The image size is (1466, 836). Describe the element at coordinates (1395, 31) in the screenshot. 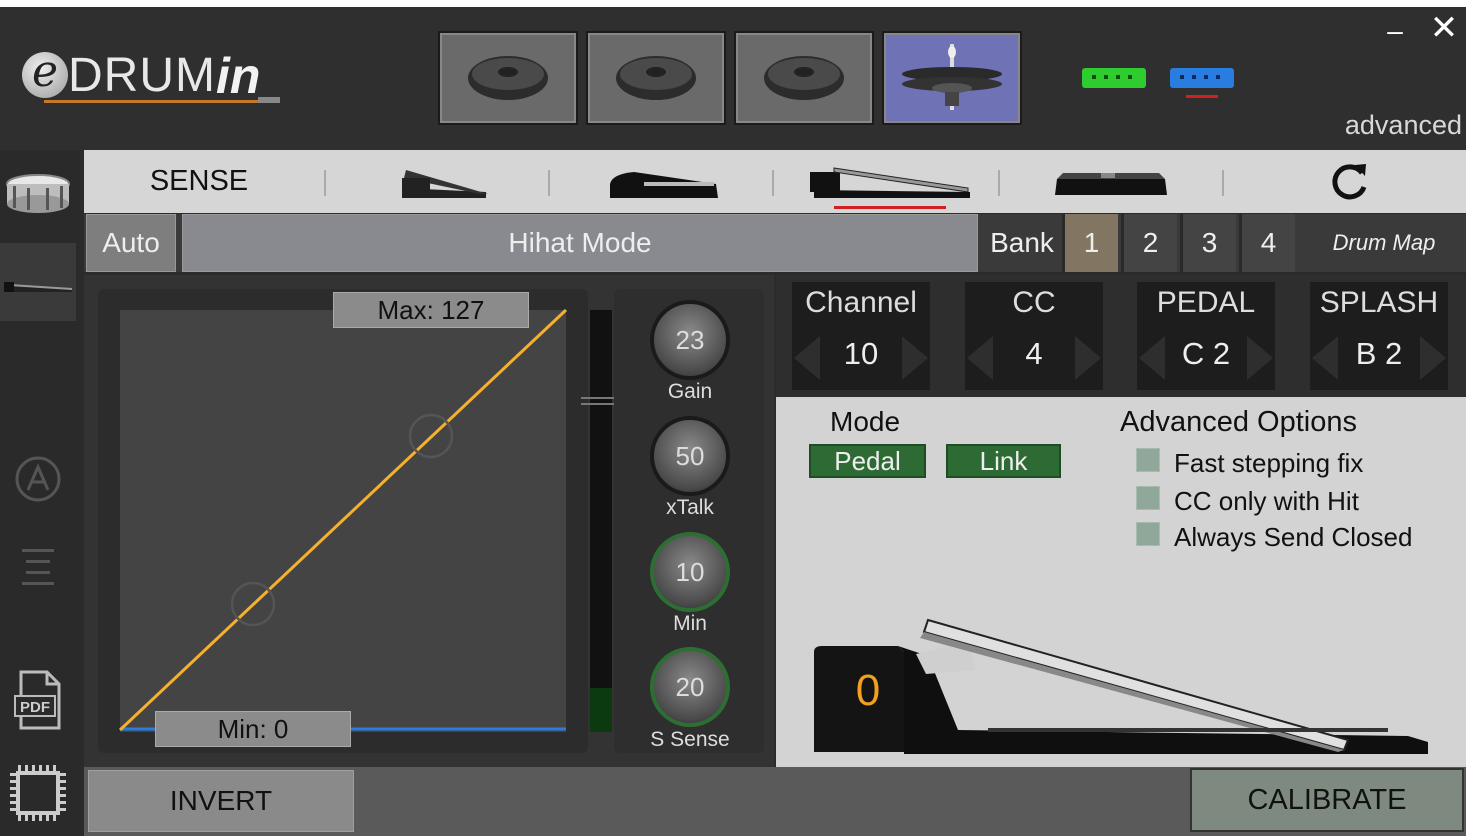

I see `minimize-button: ‒` at that location.